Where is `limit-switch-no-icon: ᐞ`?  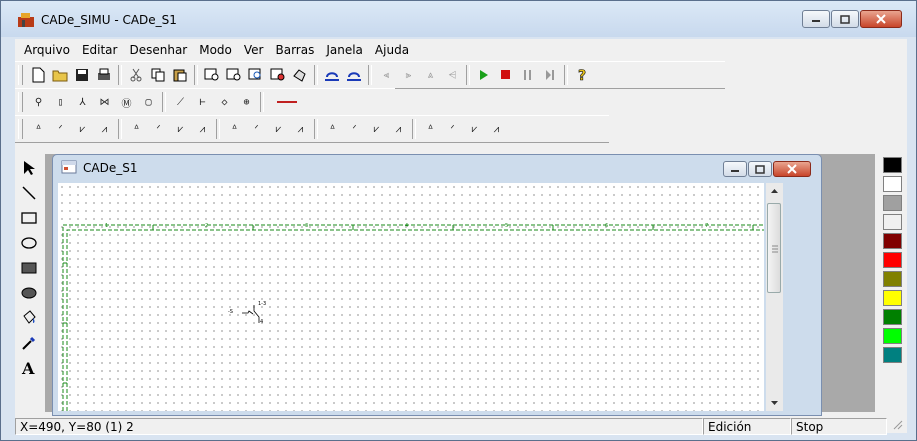
limit-switch-no-icon: ᐞ is located at coordinates (430, 129).